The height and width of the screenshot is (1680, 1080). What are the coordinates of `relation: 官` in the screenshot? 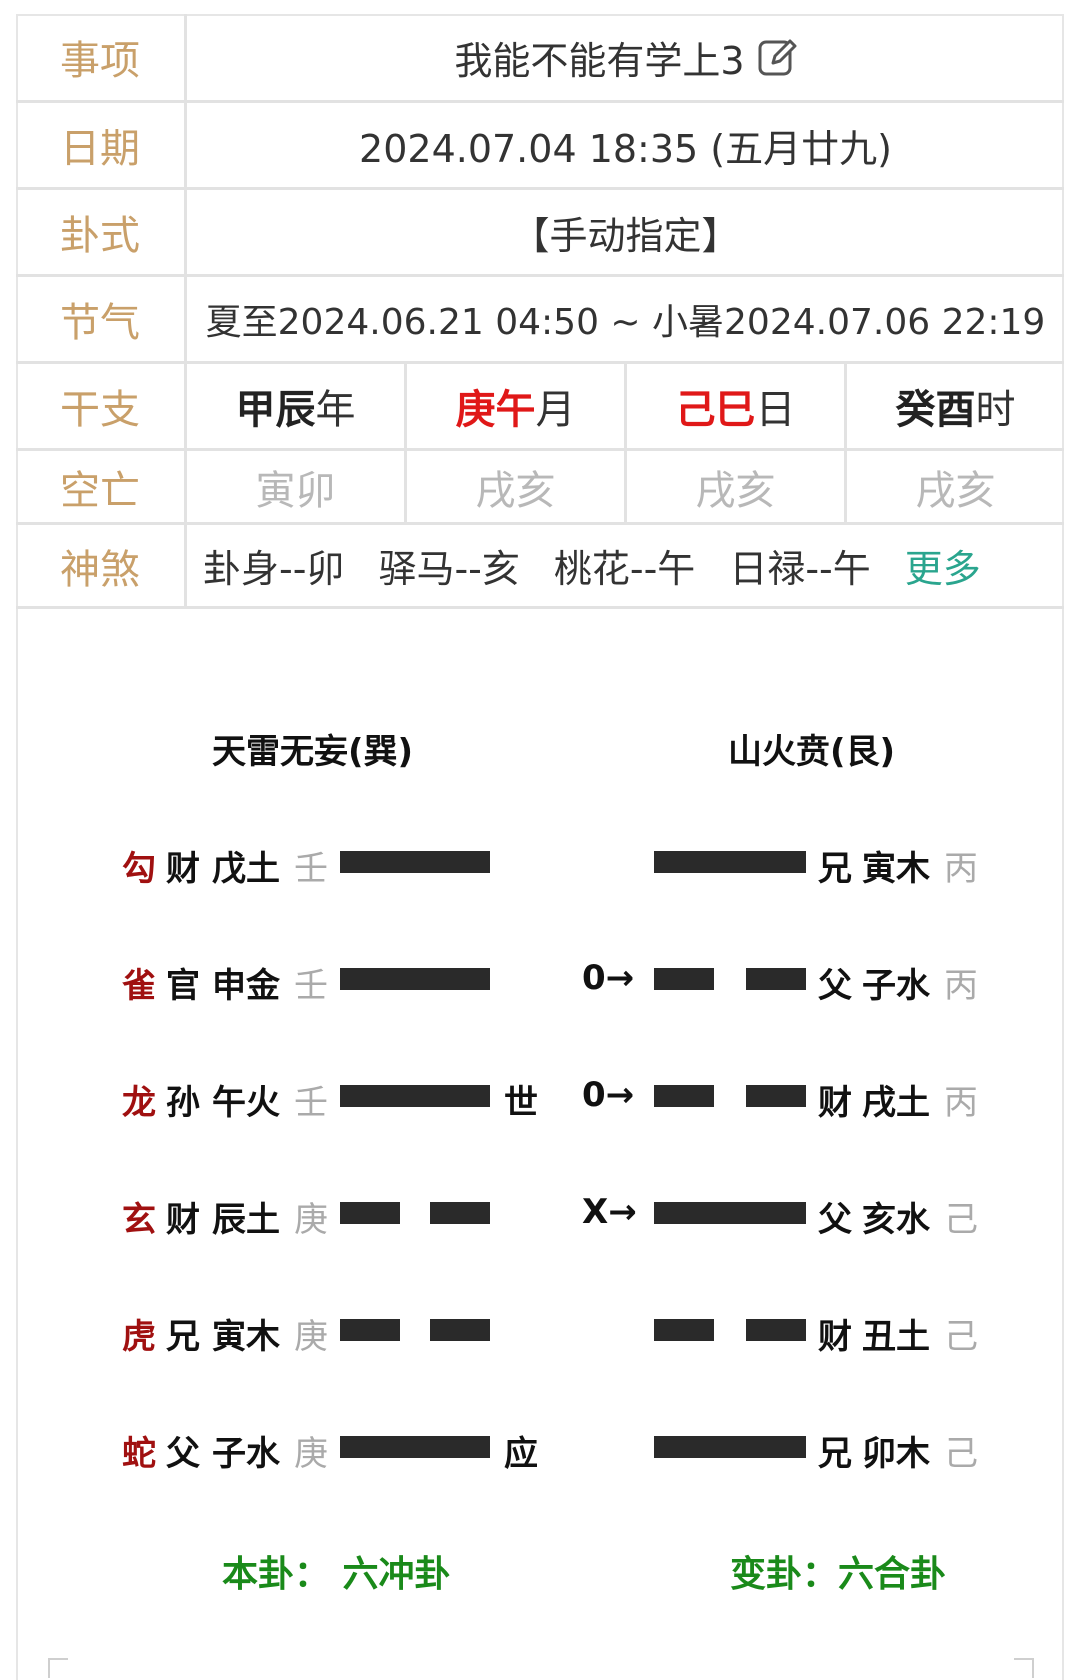 It's located at (183, 986).